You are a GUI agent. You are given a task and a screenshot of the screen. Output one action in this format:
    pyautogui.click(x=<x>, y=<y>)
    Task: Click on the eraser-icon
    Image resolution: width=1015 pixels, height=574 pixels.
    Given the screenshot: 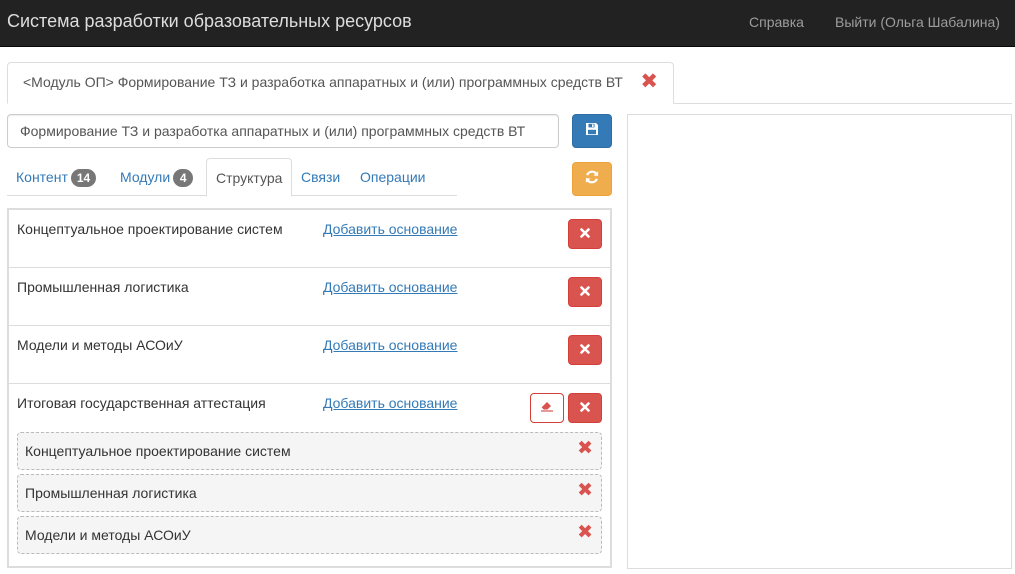 What is the action you would take?
    pyautogui.click(x=547, y=408)
    